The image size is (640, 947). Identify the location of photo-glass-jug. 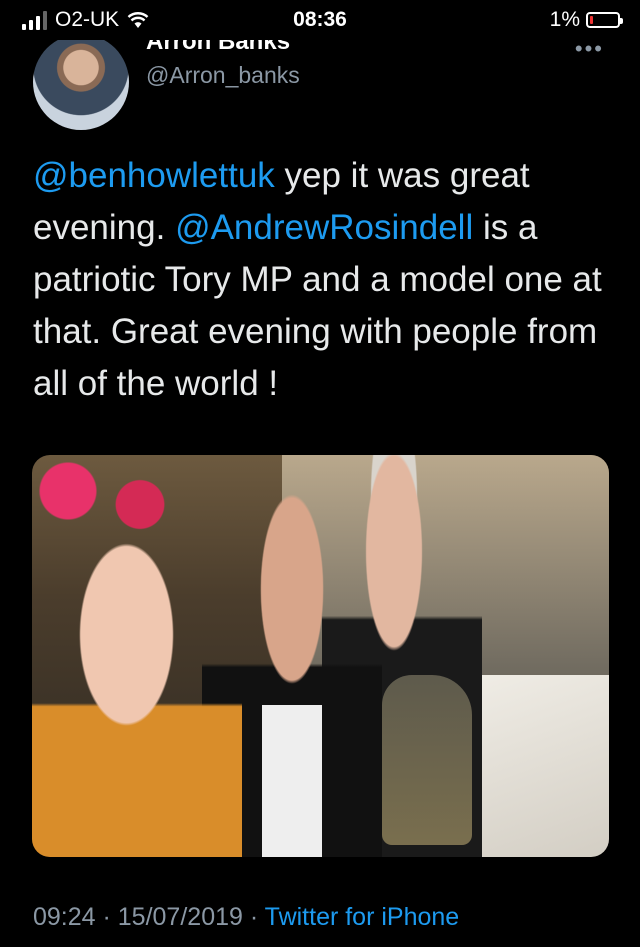
(427, 760).